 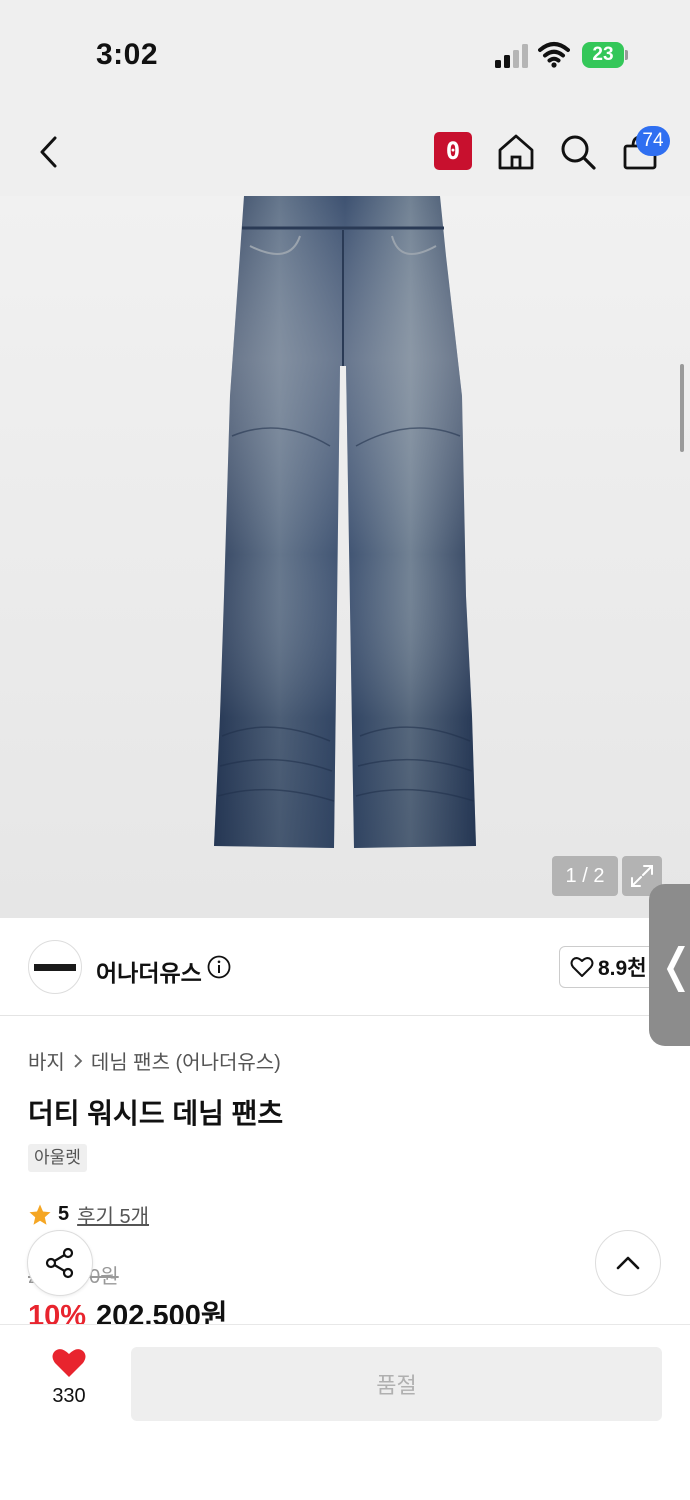 I want to click on star-icon, so click(x=40, y=1214).